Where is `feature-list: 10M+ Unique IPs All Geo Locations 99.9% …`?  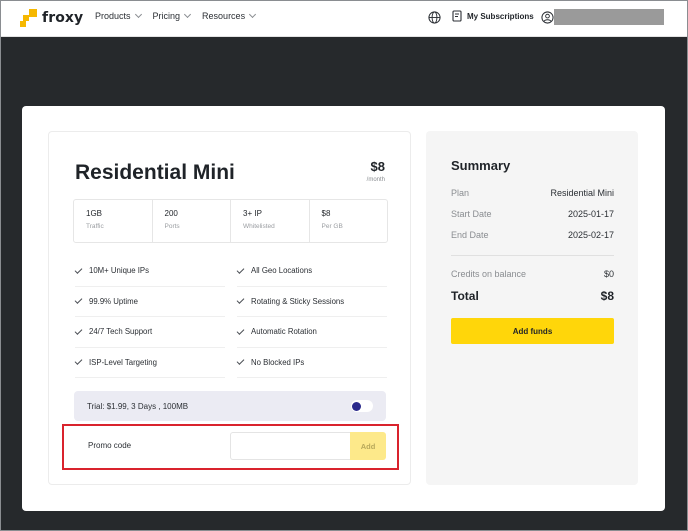 feature-list: 10M+ Unique IPs All Geo Locations 99.9% … is located at coordinates (230, 317).